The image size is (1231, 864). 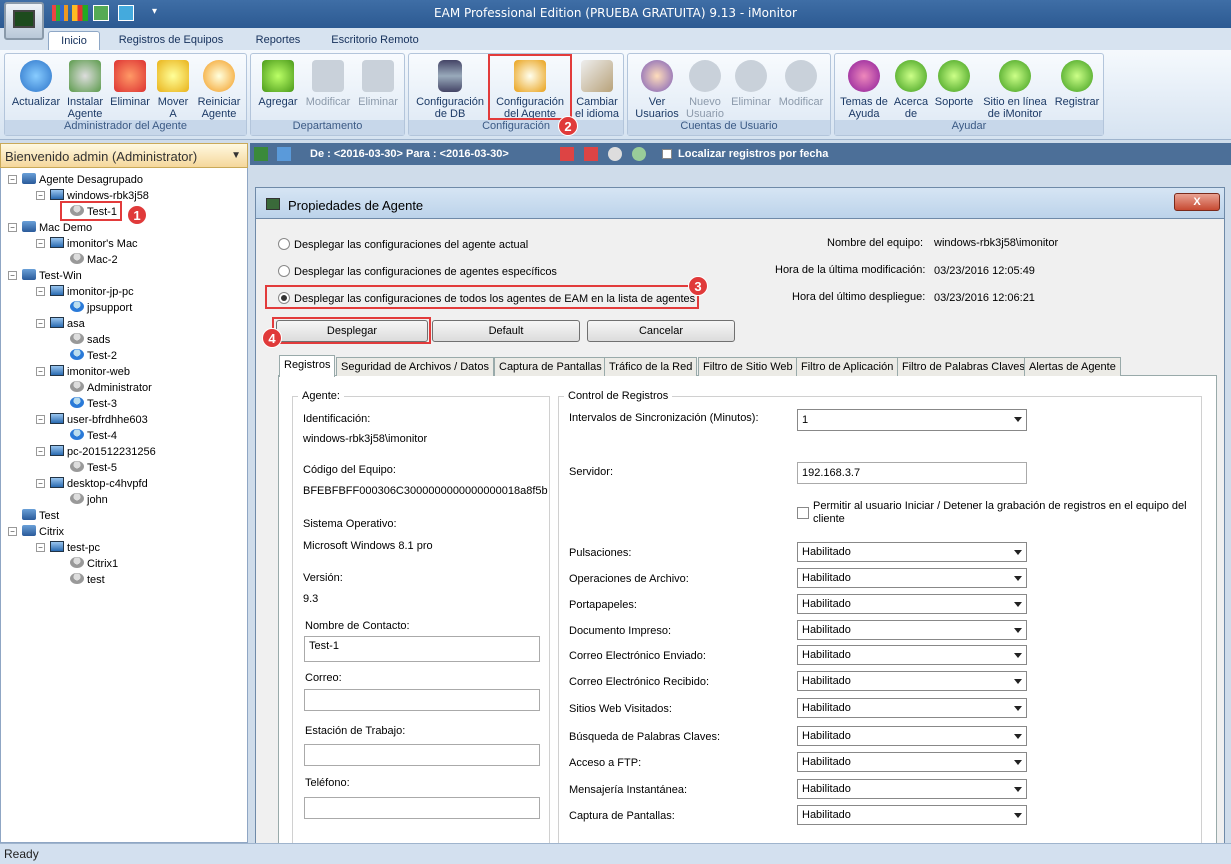 What do you see at coordinates (450, 90) in the screenshot?
I see `db-config-button: Configuración de DB` at bounding box center [450, 90].